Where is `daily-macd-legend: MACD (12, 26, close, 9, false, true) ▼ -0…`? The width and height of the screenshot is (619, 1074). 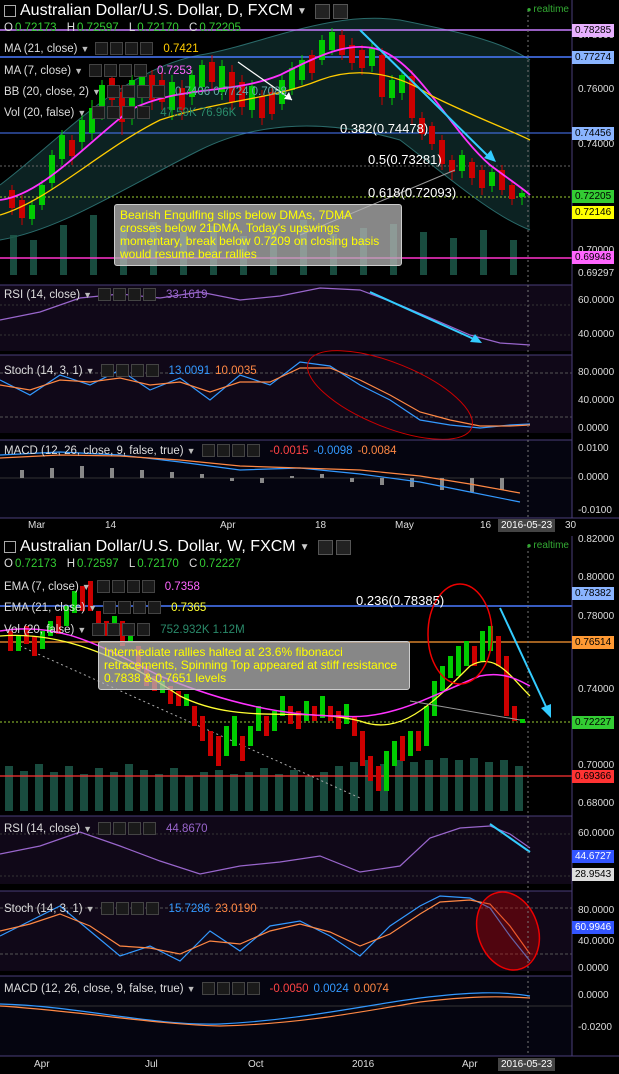
daily-macd-legend: MACD (12, 26, close, 9, false, true) ▼ -0… is located at coordinates (200, 450).